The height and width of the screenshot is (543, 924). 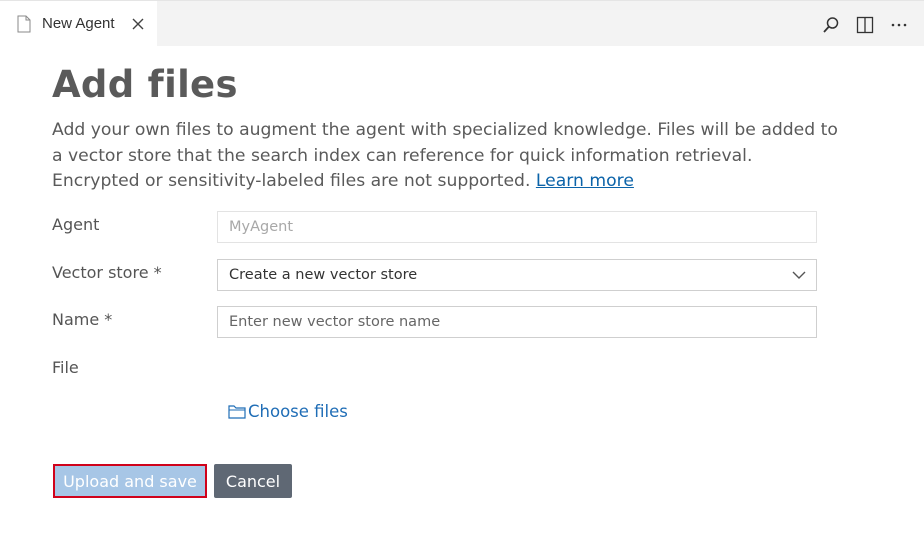 I want to click on tab-title: New Agent, so click(x=78, y=23).